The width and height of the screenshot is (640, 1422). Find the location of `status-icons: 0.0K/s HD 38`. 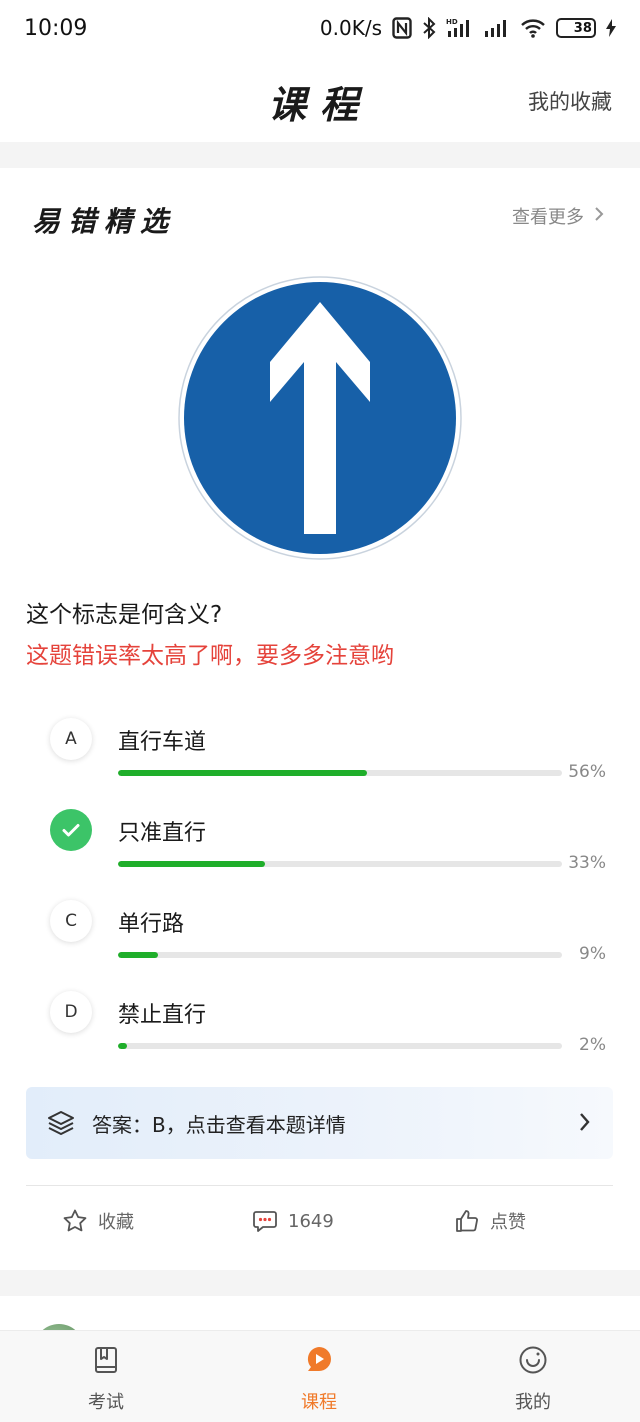

status-icons: 0.0K/s HD 38 is located at coordinates (468, 28).